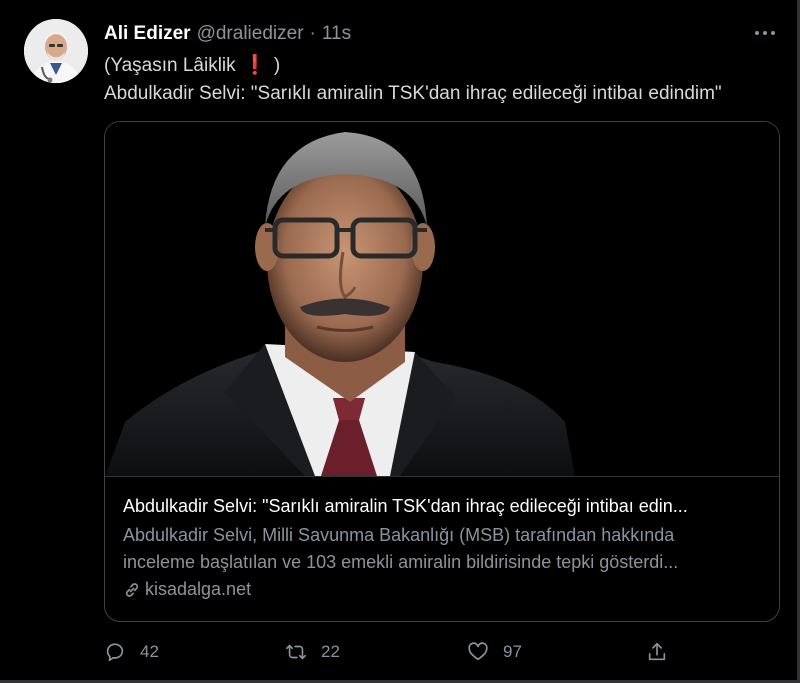 The width and height of the screenshot is (800, 683). I want to click on author-handle: @draliedizer, so click(250, 34).